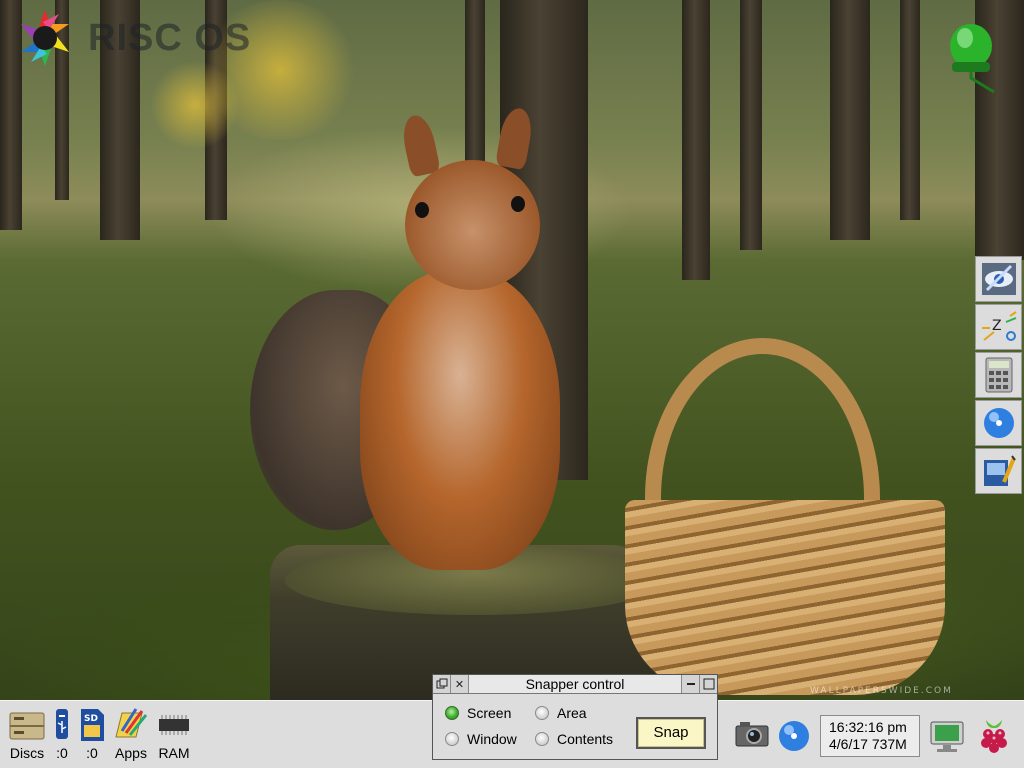  Describe the element at coordinates (972, 58) in the screenshot. I see `acorn-icon` at that location.